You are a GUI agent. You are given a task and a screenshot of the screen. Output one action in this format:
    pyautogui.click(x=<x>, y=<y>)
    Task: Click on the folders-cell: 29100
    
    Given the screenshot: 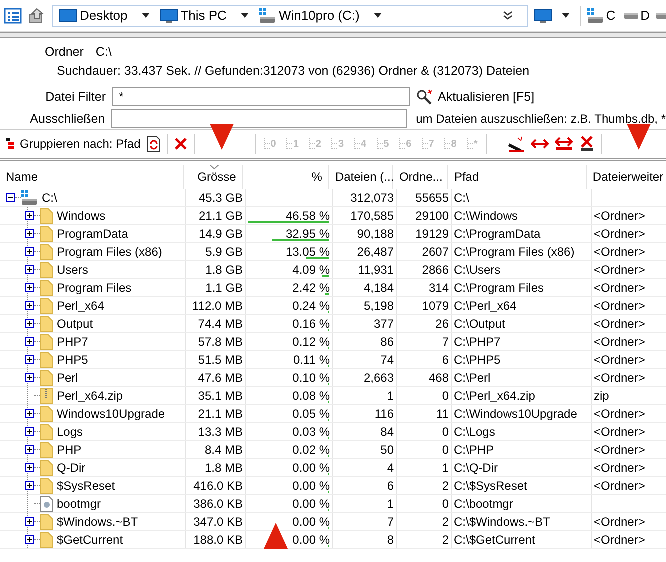 What is the action you would take?
    pyautogui.click(x=432, y=215)
    